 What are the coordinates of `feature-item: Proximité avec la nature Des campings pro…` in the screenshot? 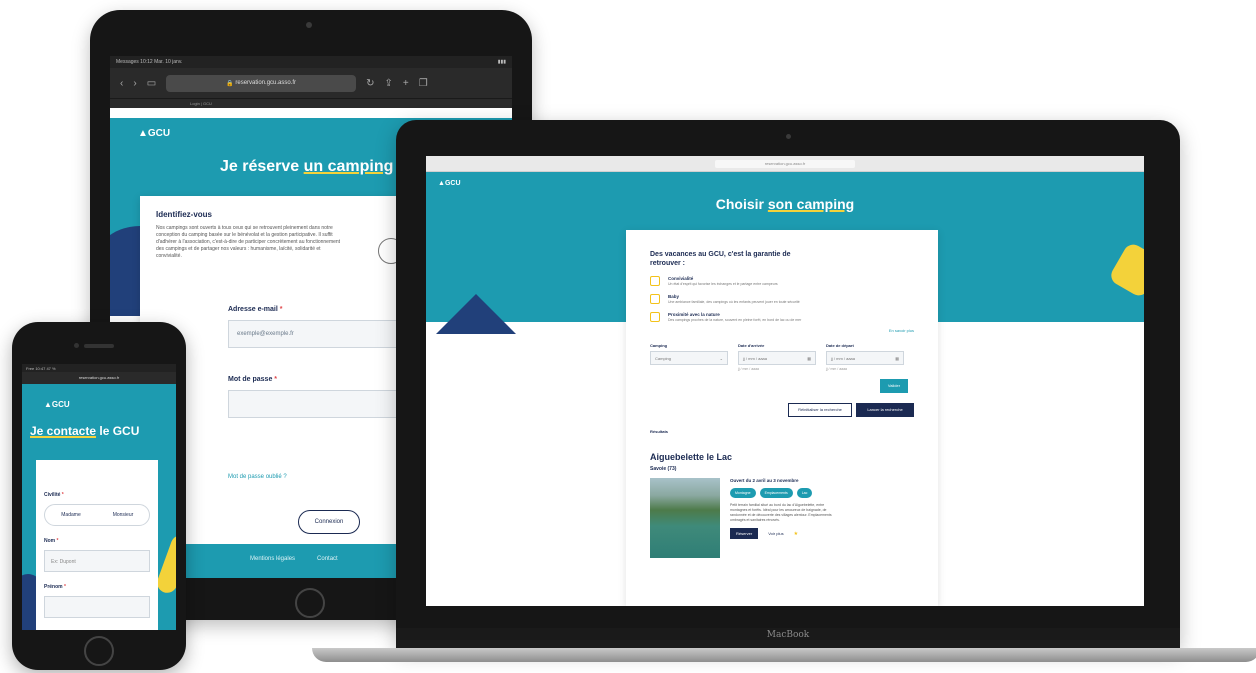 It's located at (782, 317).